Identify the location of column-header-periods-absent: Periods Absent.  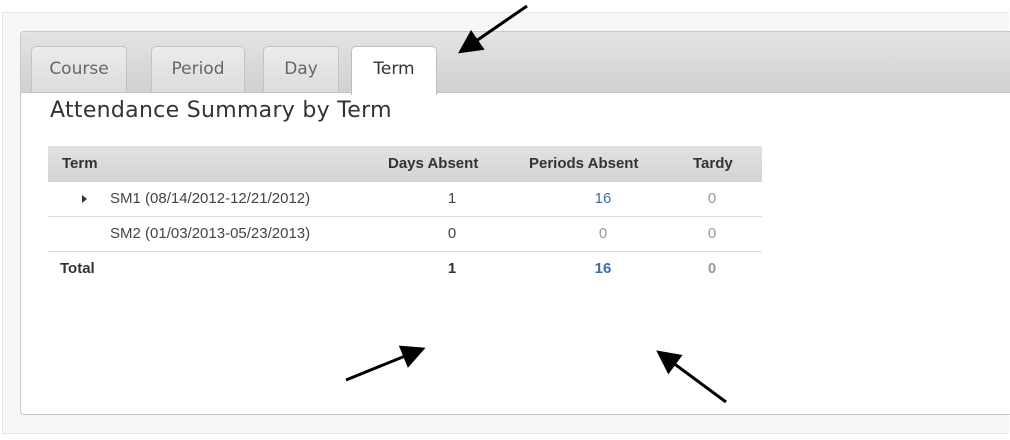
(583, 164).